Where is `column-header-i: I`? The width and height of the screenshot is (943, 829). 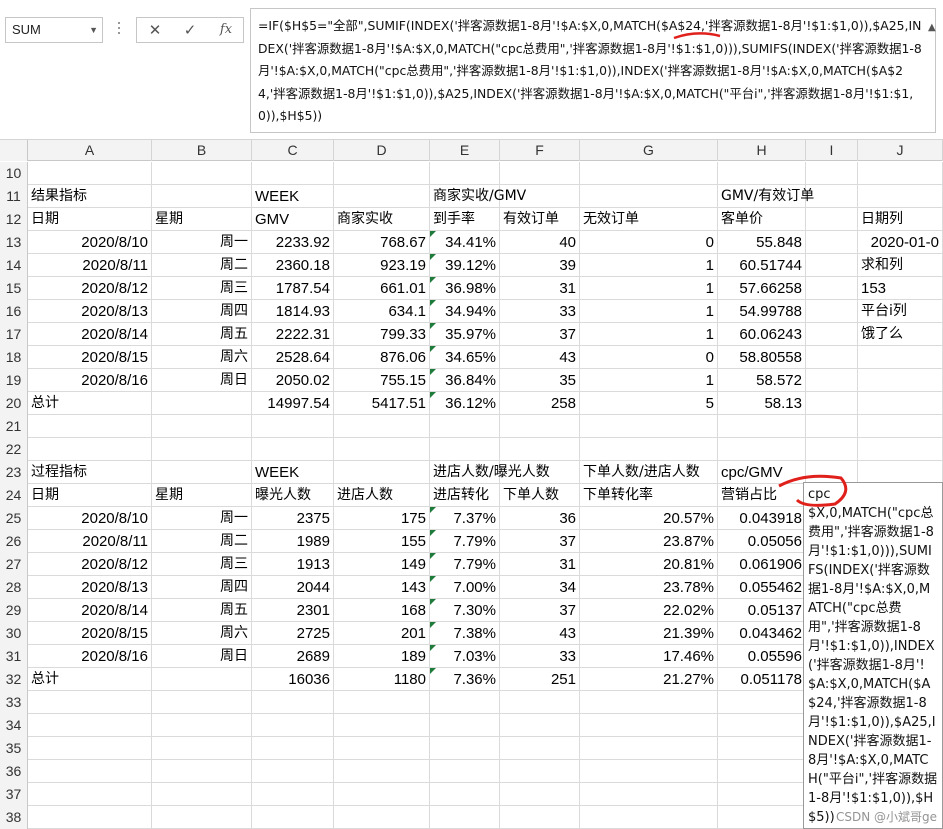 column-header-i: I is located at coordinates (832, 150).